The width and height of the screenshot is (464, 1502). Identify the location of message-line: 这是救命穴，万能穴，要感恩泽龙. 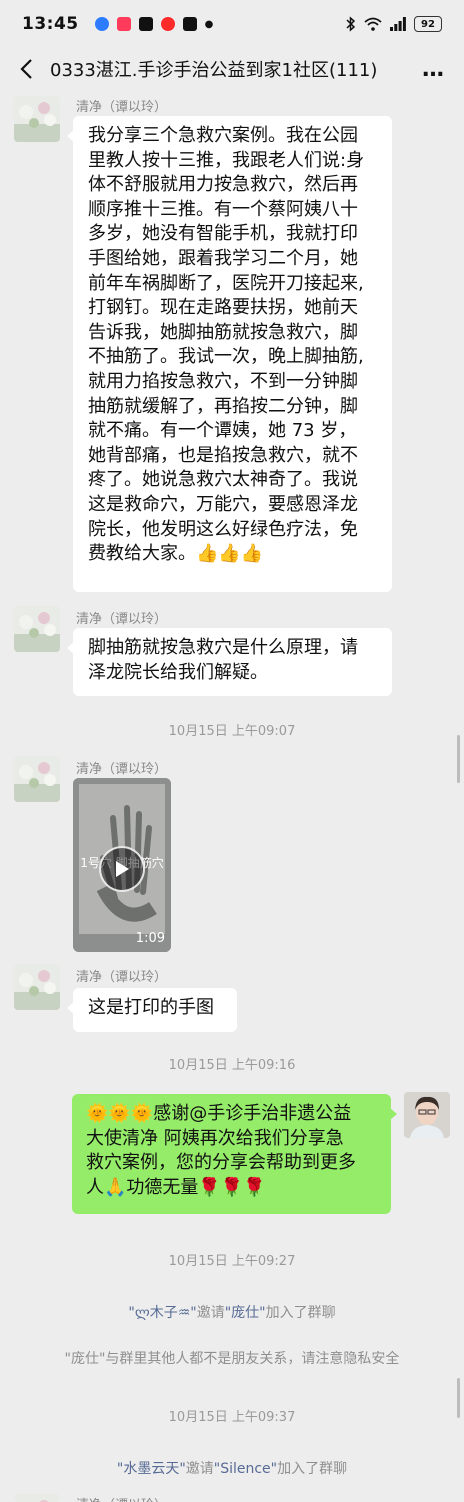
(223, 504).